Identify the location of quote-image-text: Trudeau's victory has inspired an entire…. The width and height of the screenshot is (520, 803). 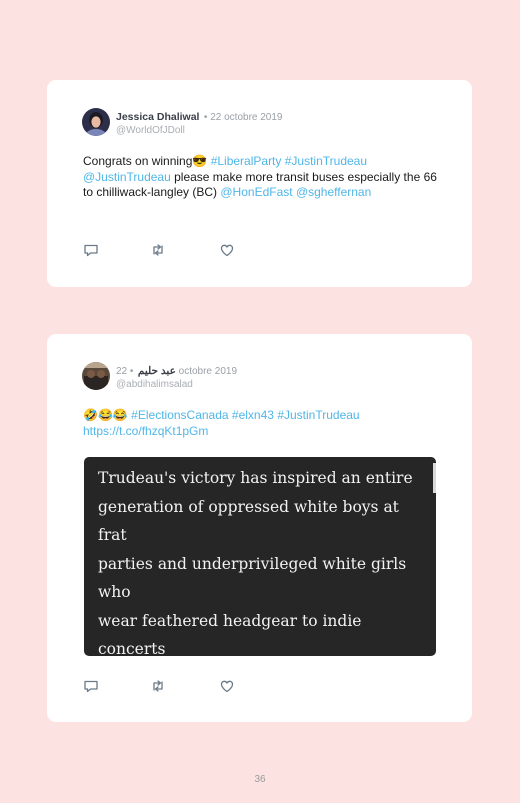
(255, 562).